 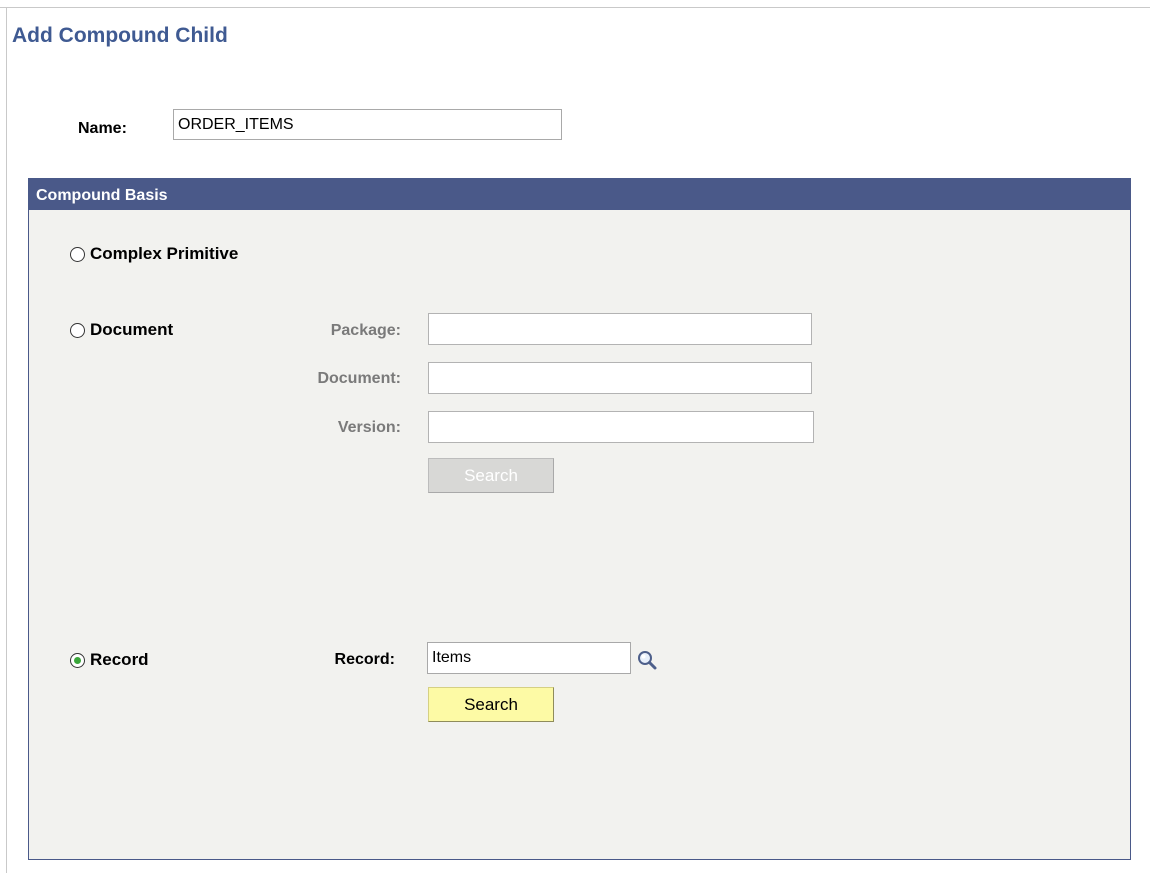 I want to click on page-title: Add Compound Child, so click(x=120, y=35).